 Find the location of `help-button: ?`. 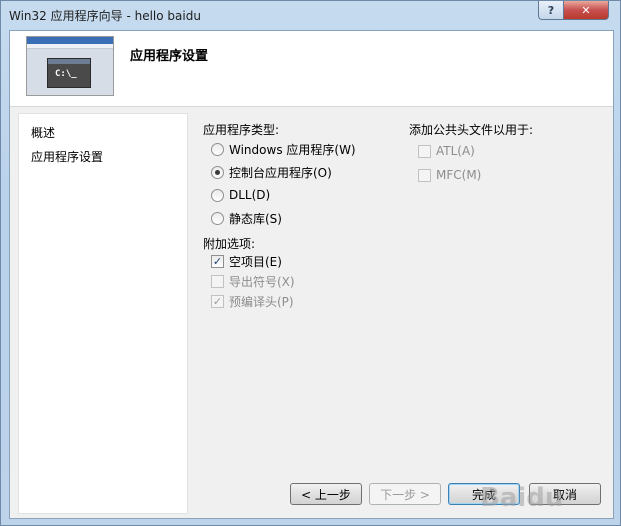

help-button: ? is located at coordinates (551, 10).